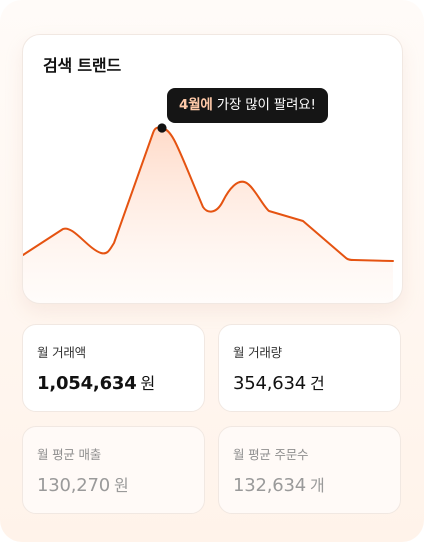  I want to click on tooltip-text: 가장 많이 팔려요!, so click(264, 105).